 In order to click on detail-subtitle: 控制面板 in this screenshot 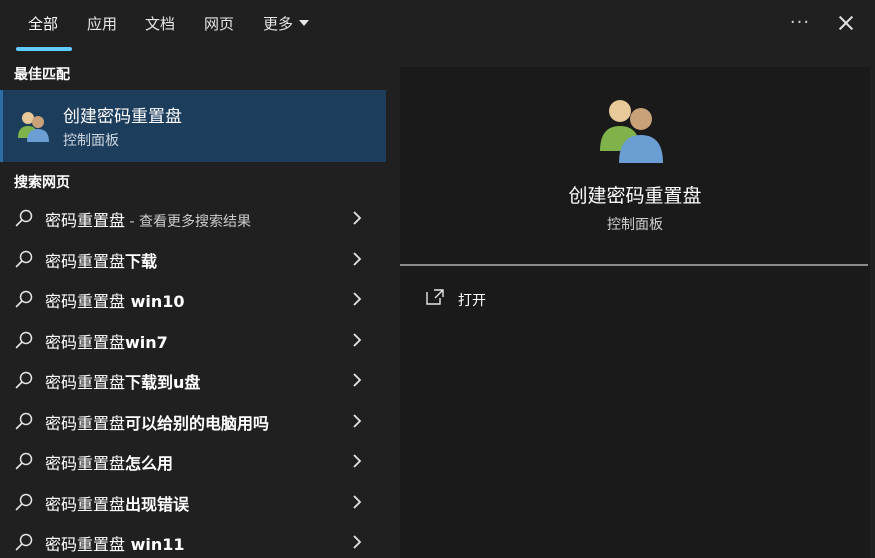, I will do `click(635, 225)`.